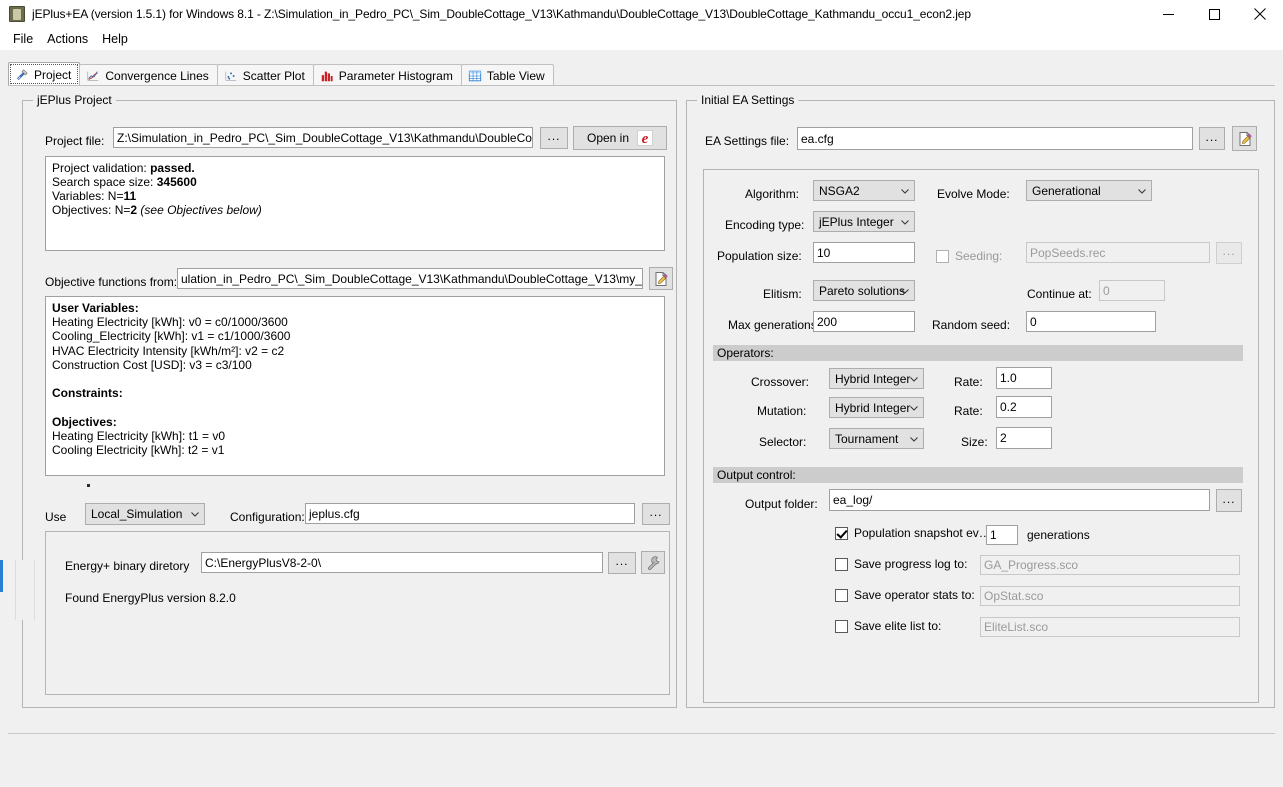 The width and height of the screenshot is (1283, 787). I want to click on menu-file: File, so click(23, 39).